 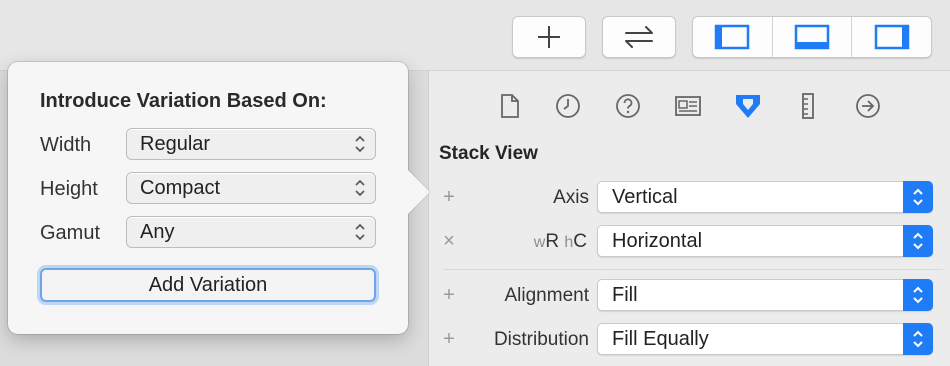 I want to click on tab-identity, so click(x=688, y=106).